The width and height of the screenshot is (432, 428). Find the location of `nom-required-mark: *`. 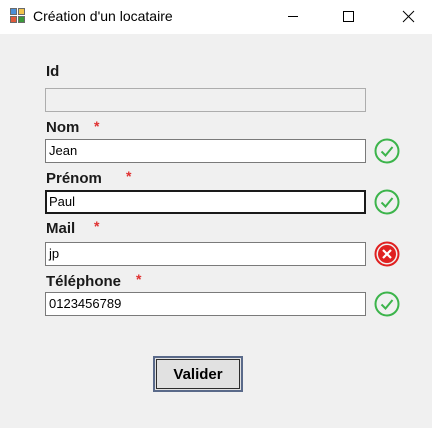

nom-required-mark: * is located at coordinates (97, 126).